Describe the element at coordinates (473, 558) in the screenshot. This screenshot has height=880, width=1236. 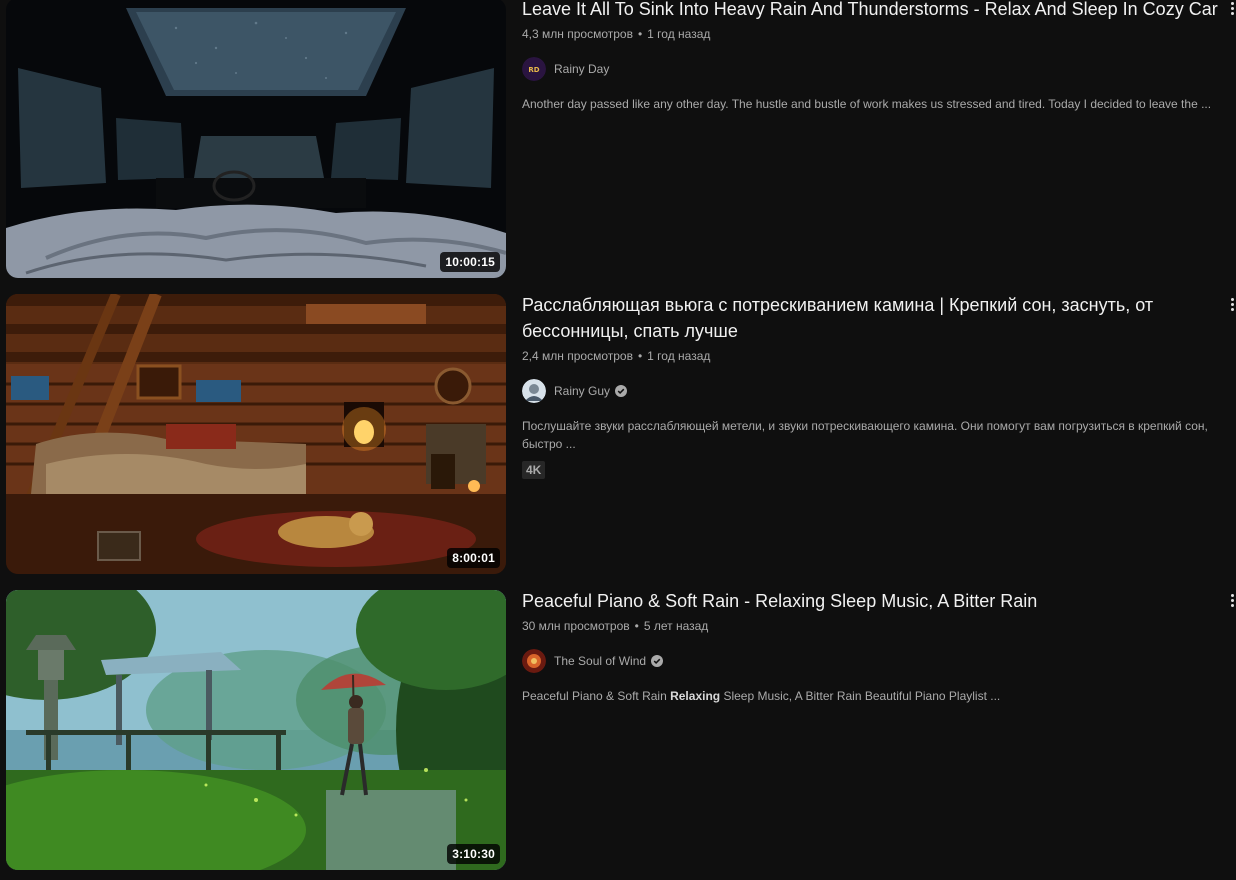
I see `video-duration: 8:00:01` at that location.